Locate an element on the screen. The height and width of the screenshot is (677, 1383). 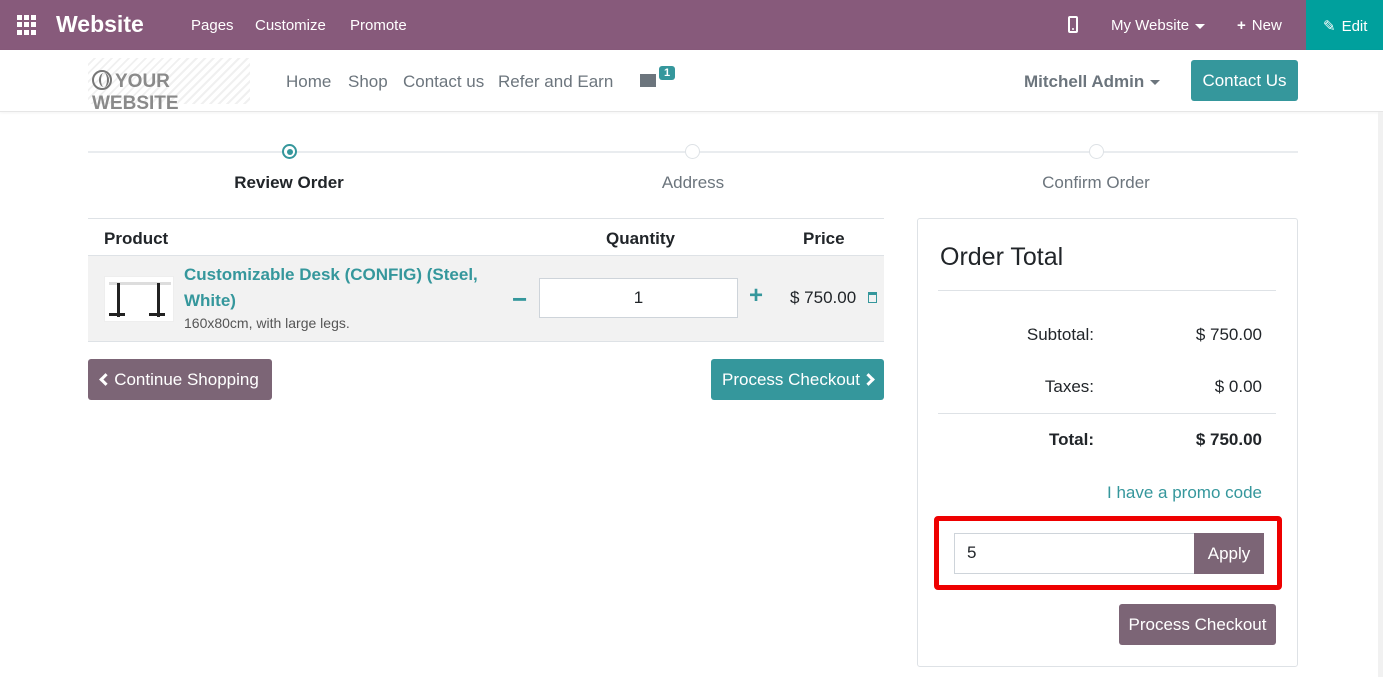
subtotal-value: $ 750.00 is located at coordinates (1228, 334).